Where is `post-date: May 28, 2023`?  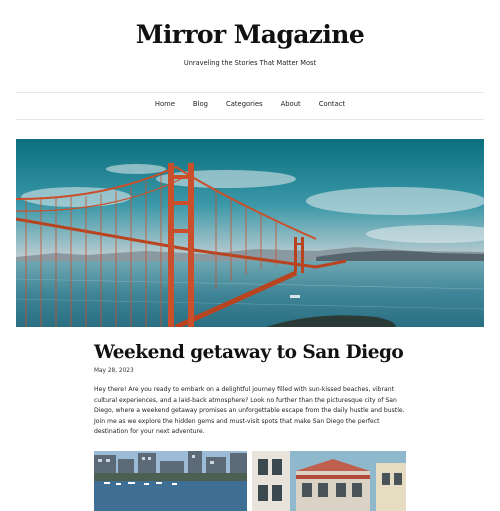 post-date: May 28, 2023 is located at coordinates (114, 371).